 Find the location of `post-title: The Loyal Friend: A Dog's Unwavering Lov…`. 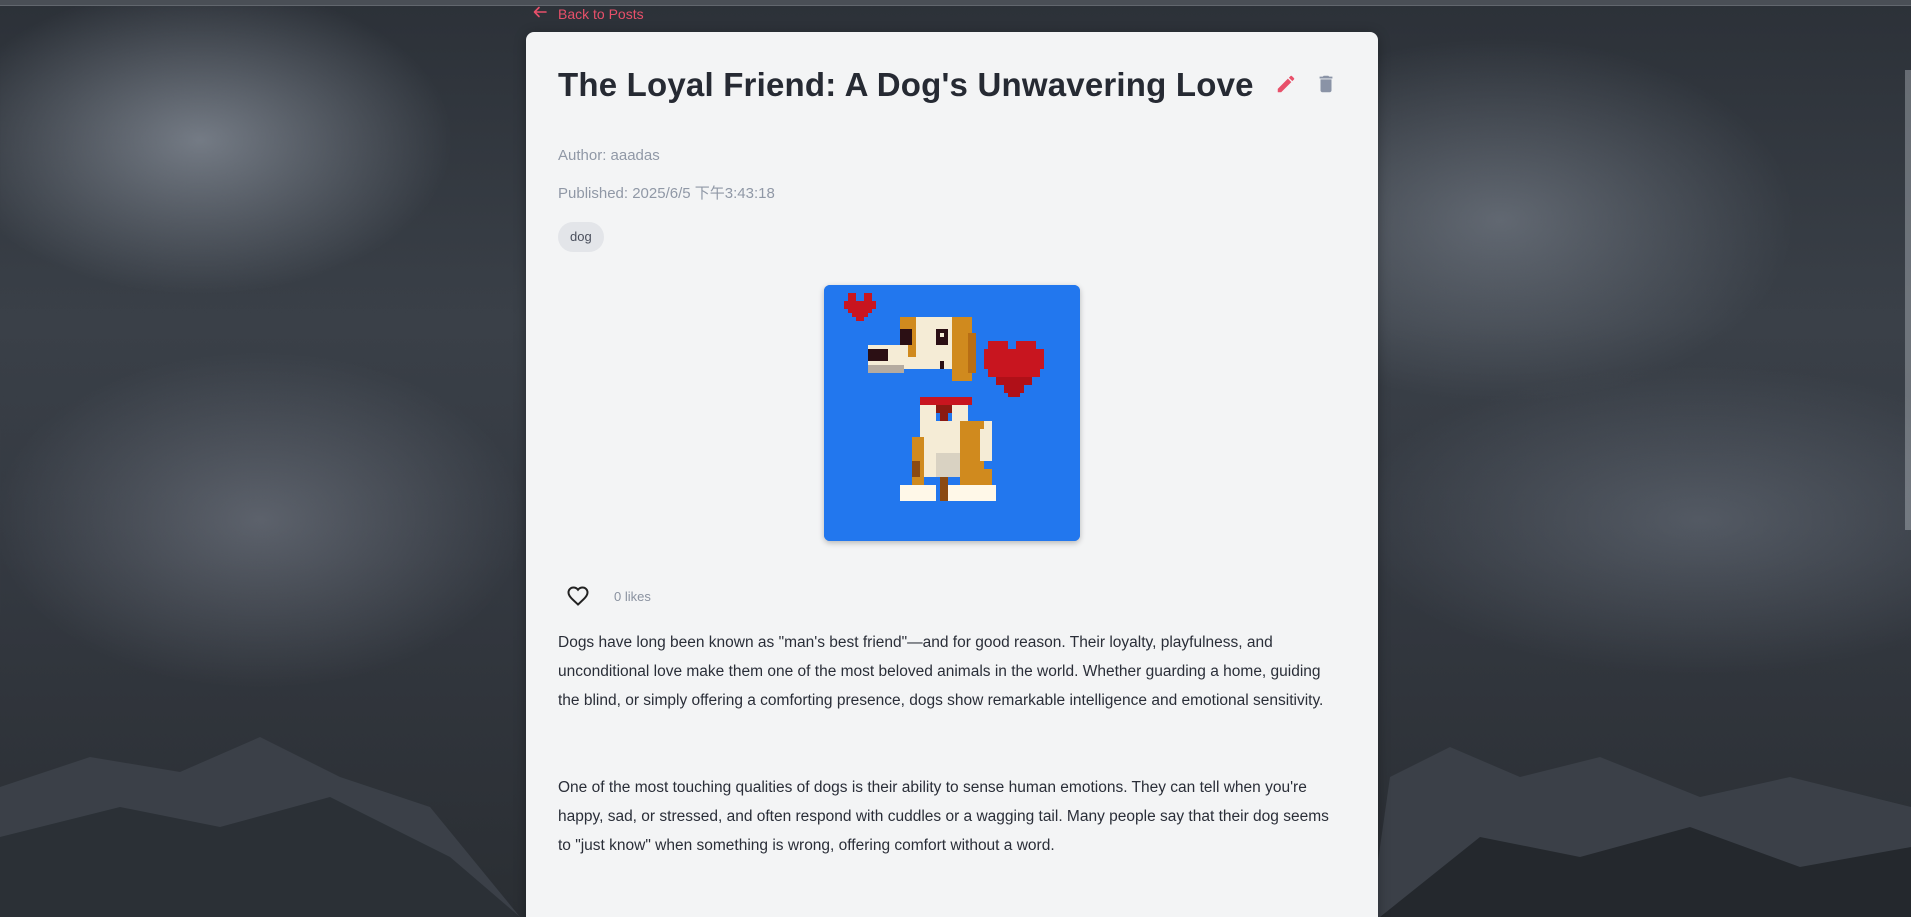

post-title: The Loyal Friend: A Dog's Unwavering Lov… is located at coordinates (906, 84).